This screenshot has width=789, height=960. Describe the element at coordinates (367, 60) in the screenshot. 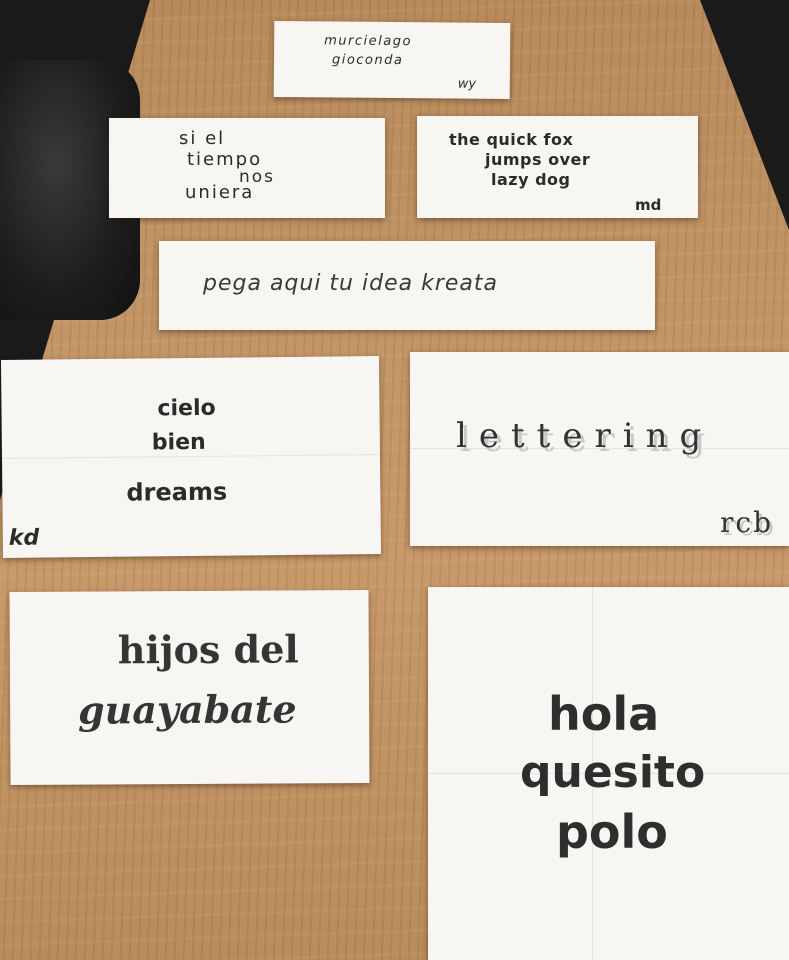

I see `poster-murcielago-line2: gioconda` at that location.